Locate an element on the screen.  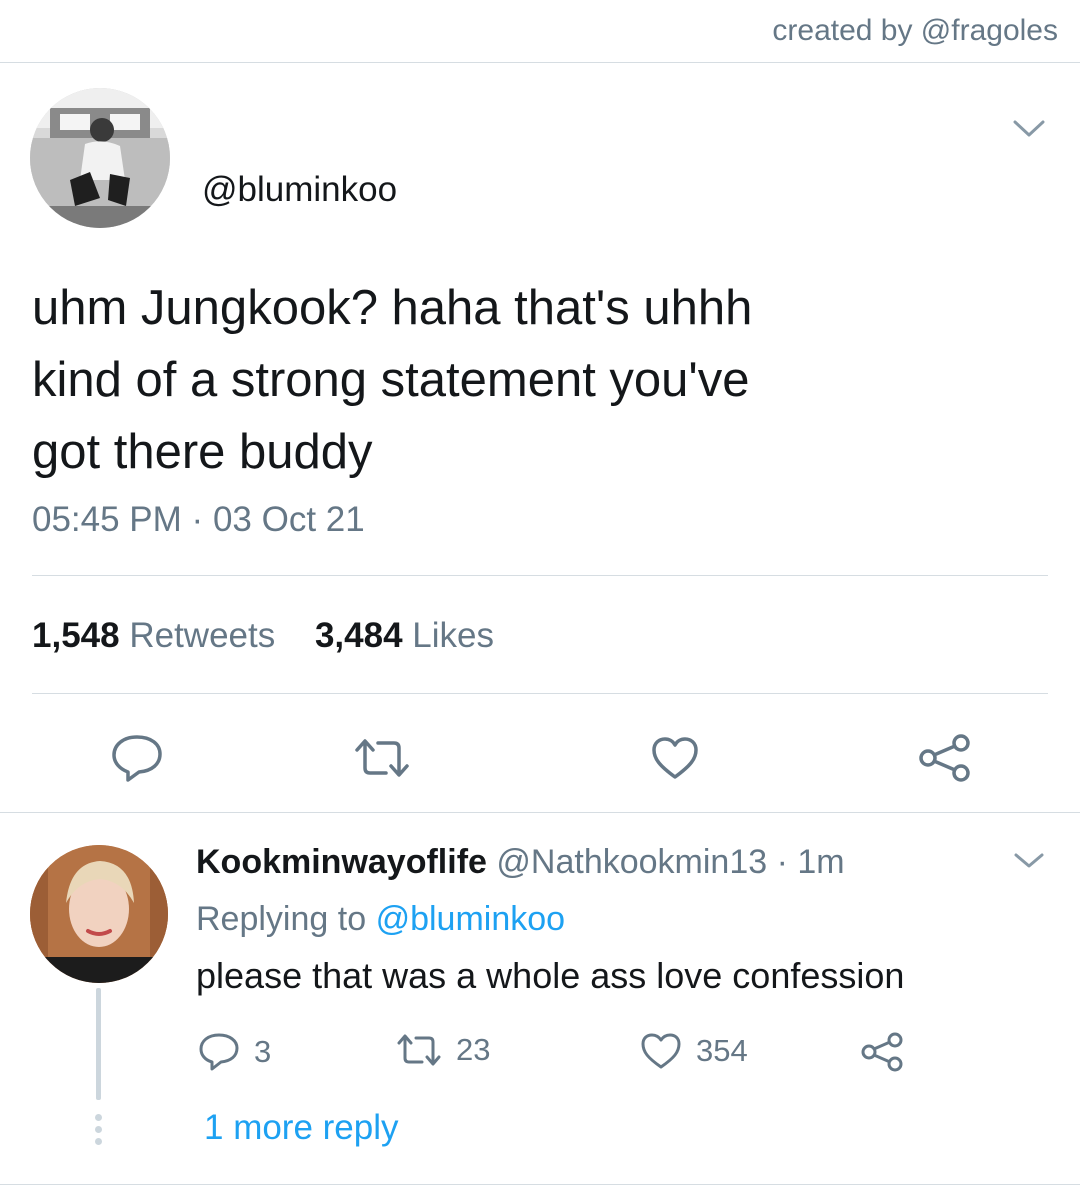
retweet-button is located at coordinates (382, 758).